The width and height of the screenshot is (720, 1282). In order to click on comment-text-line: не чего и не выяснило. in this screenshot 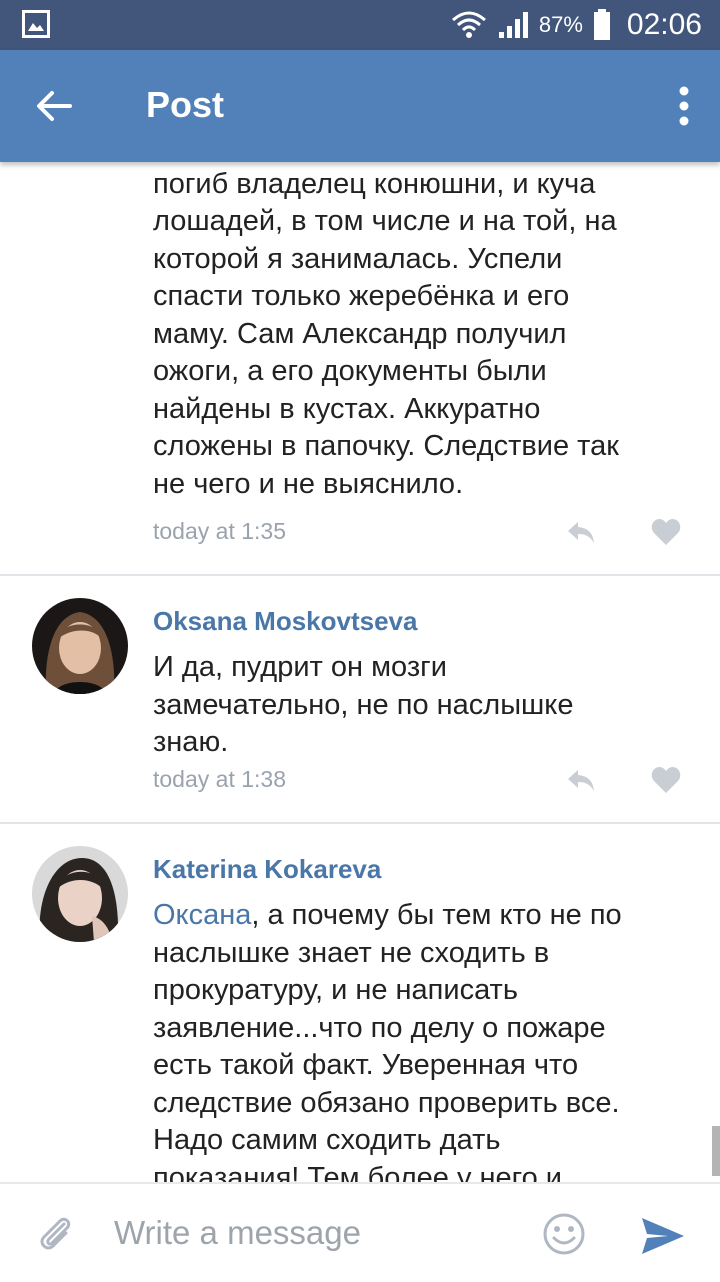, I will do `click(308, 483)`.